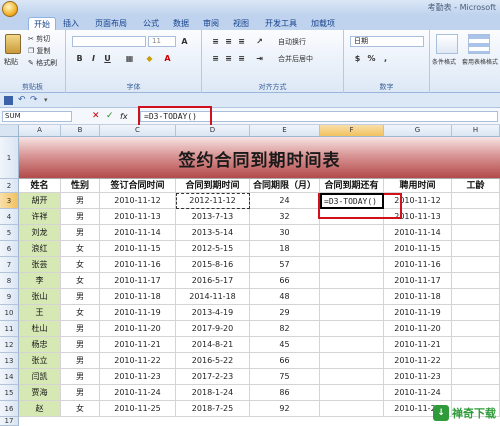 This screenshot has width=500, height=426. I want to click on name-cell: 刘龙, so click(40, 233).